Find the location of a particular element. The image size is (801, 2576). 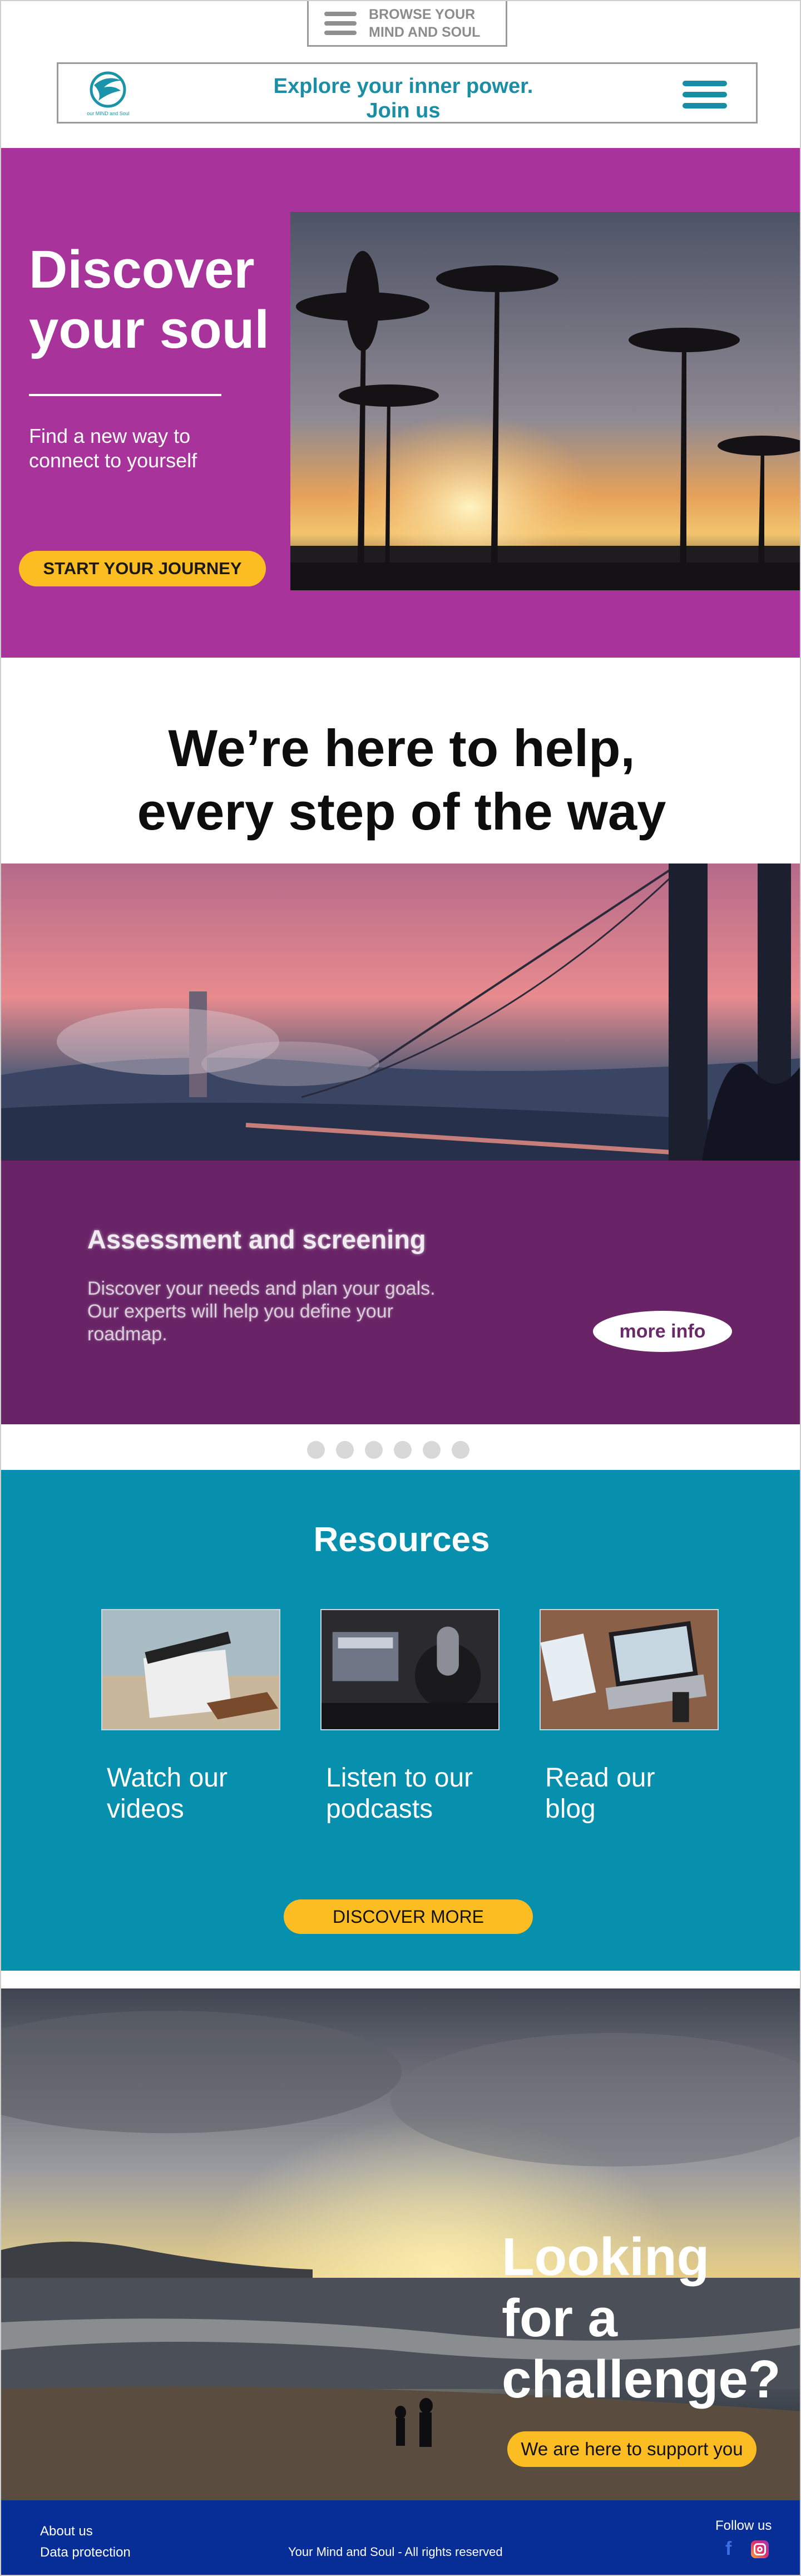

about-us-link: About us is located at coordinates (66, 2531).